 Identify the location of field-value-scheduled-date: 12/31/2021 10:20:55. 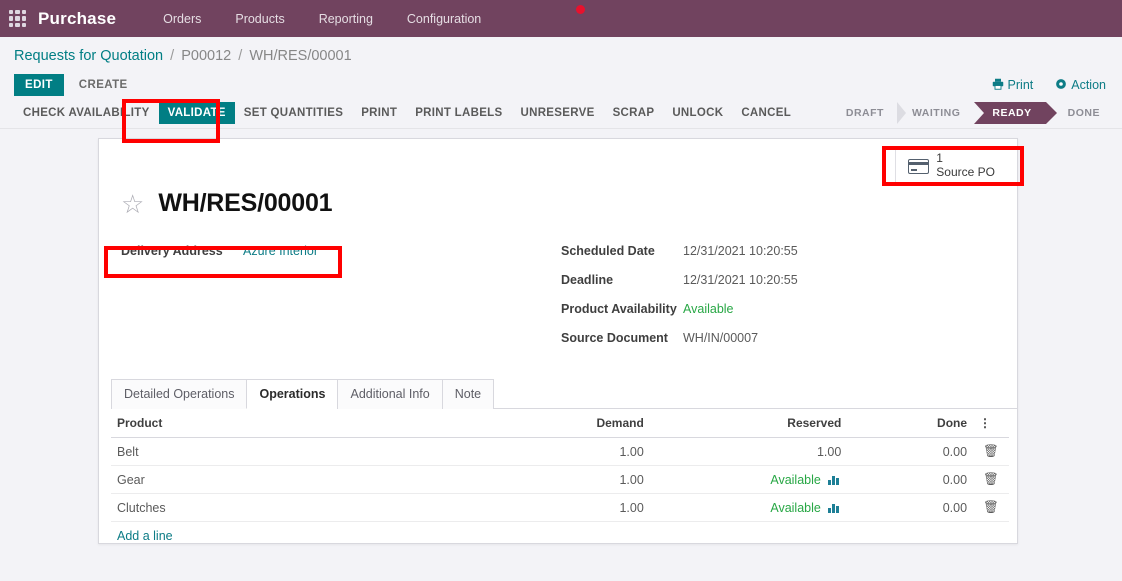
(740, 251).